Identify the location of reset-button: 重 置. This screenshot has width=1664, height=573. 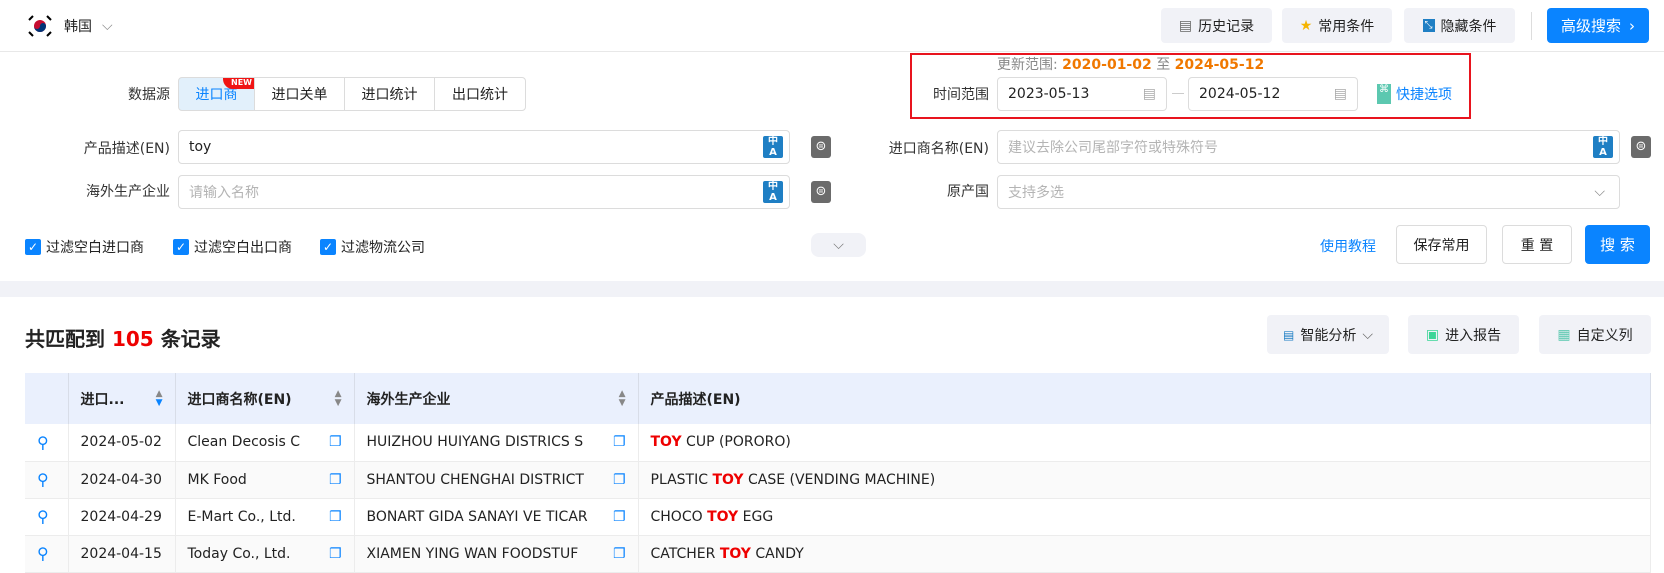
(1537, 244).